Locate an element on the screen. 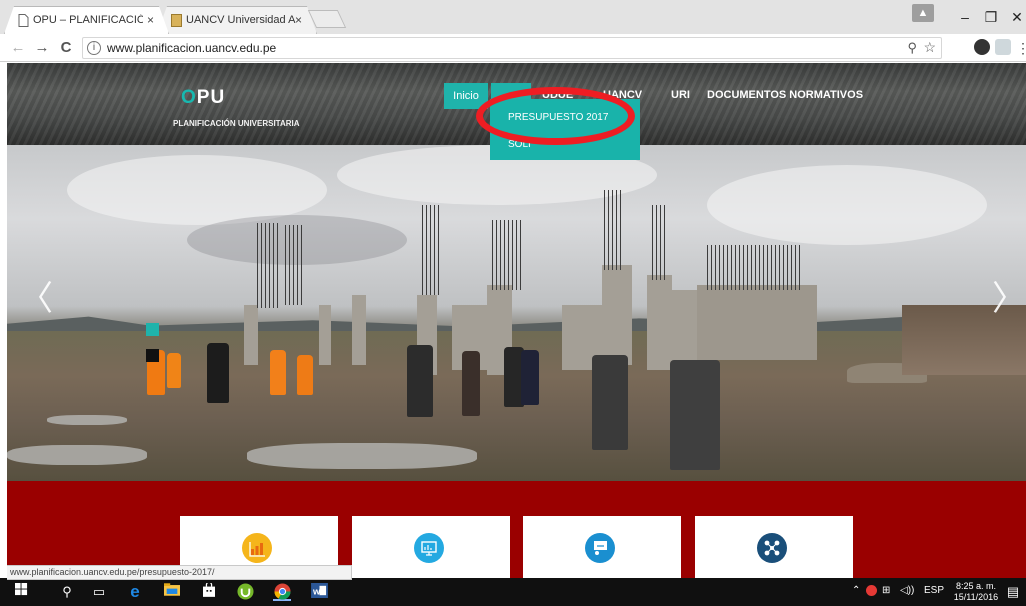 The width and height of the screenshot is (1026, 606). highlight-annotation is located at coordinates (555, 116).